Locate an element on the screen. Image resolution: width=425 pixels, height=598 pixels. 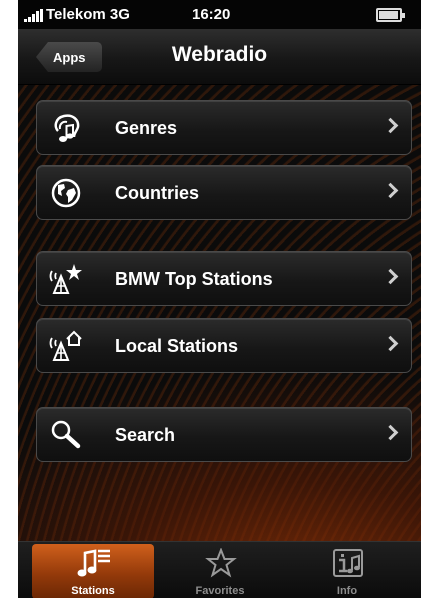
antenna-star-icon is located at coordinates (65, 279).